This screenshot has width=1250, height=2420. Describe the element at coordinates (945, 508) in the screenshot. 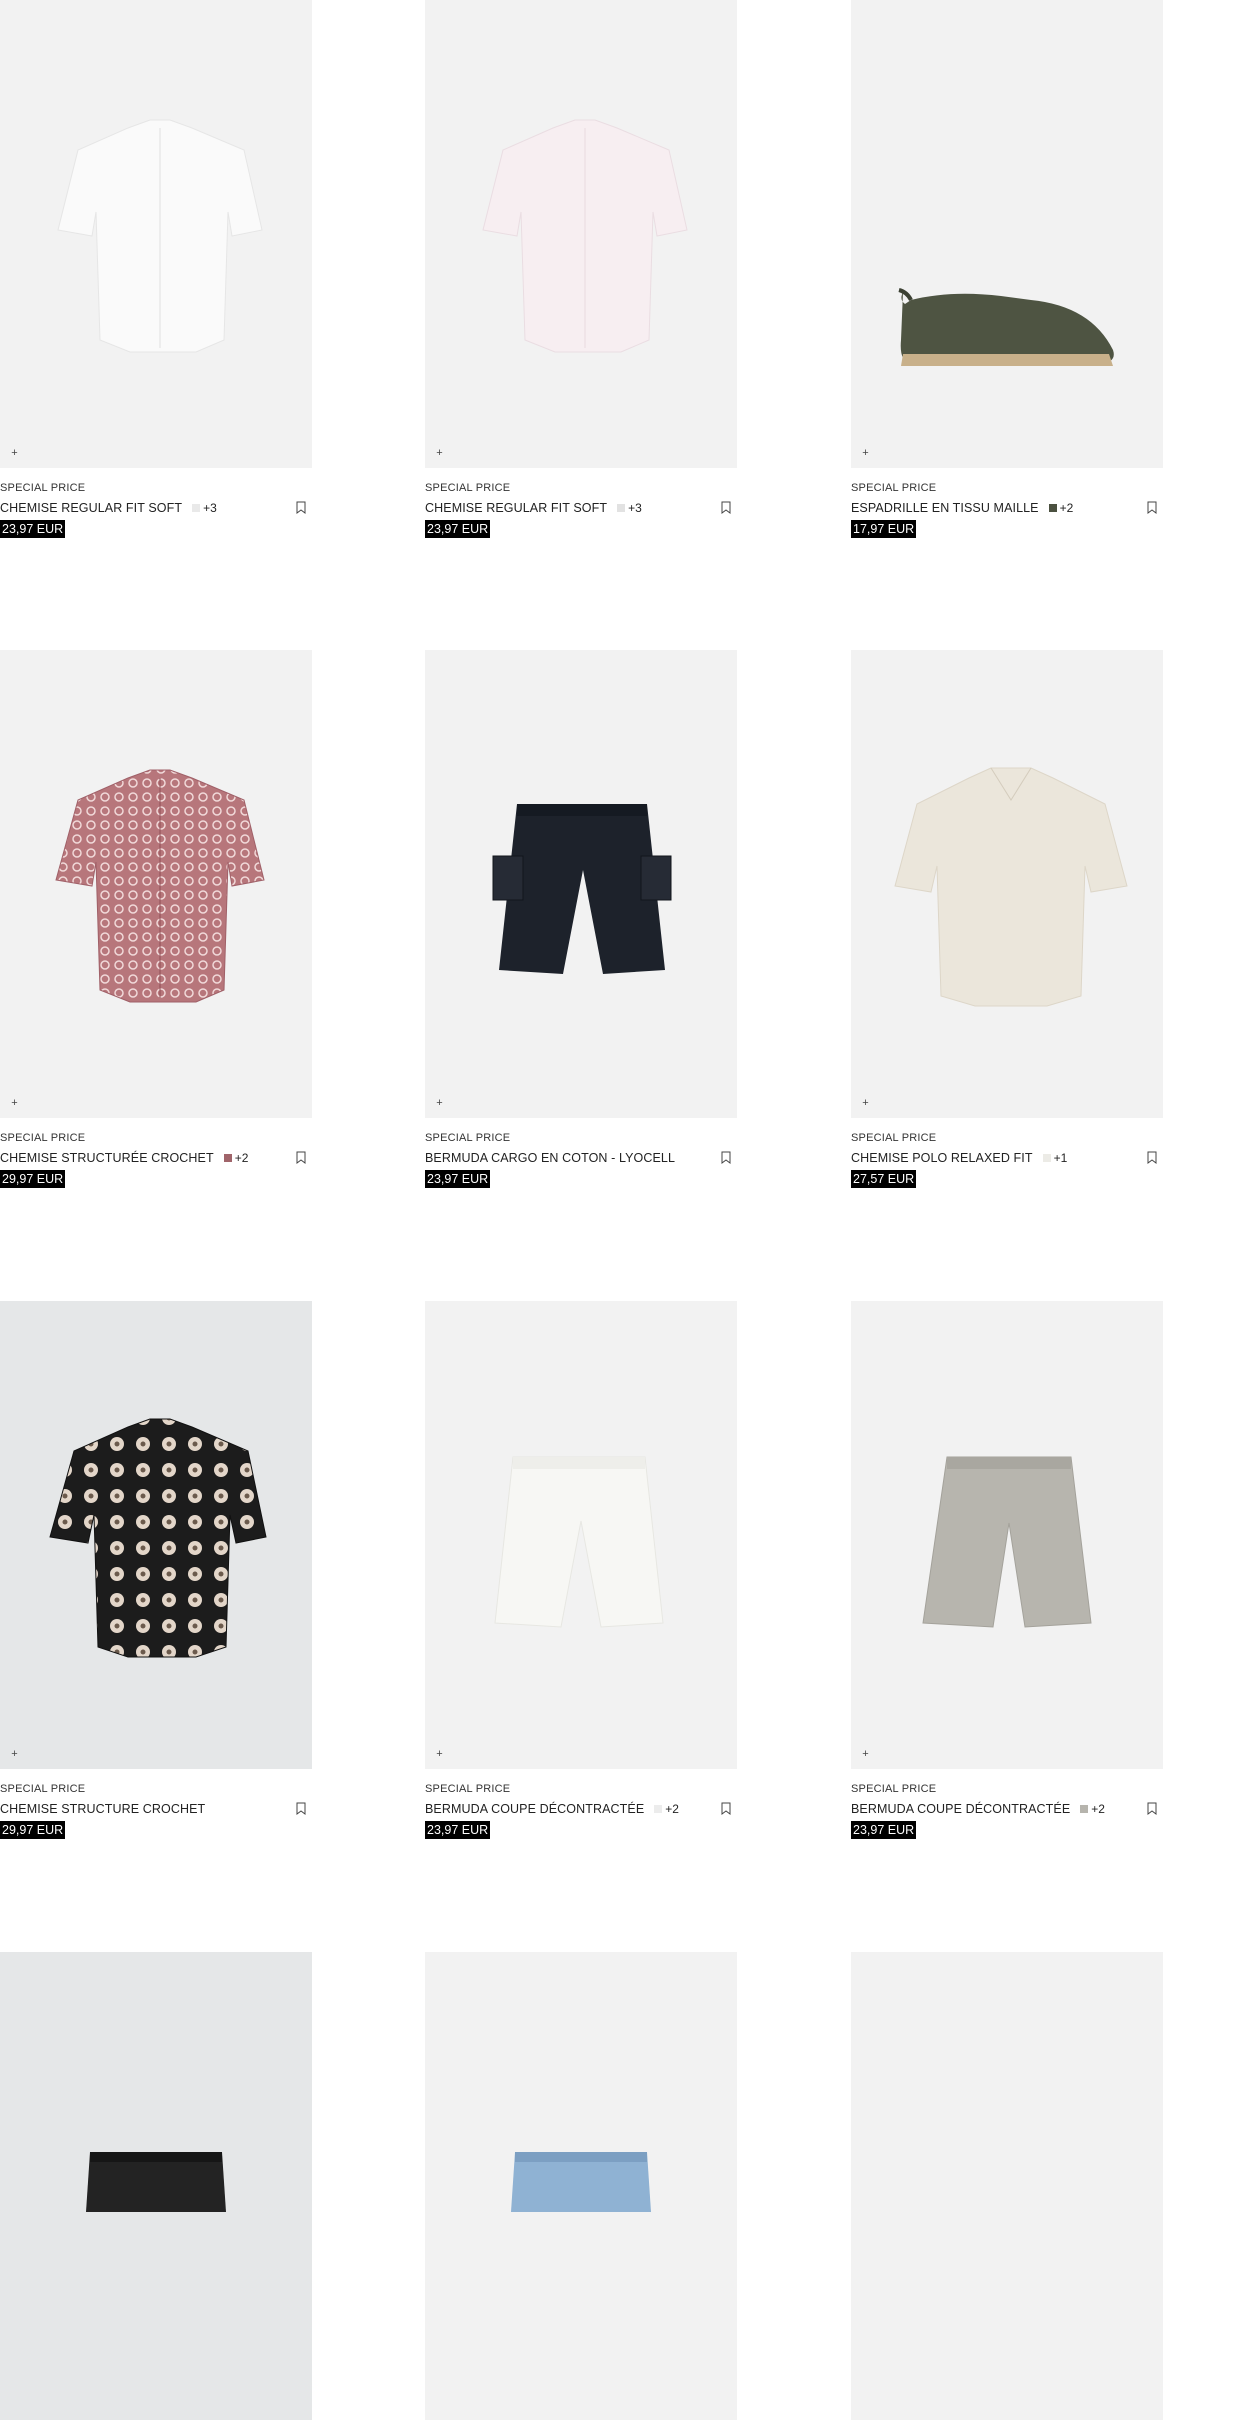

I see `product-name: ESPADRILLE EN TISSU MAILLE` at that location.